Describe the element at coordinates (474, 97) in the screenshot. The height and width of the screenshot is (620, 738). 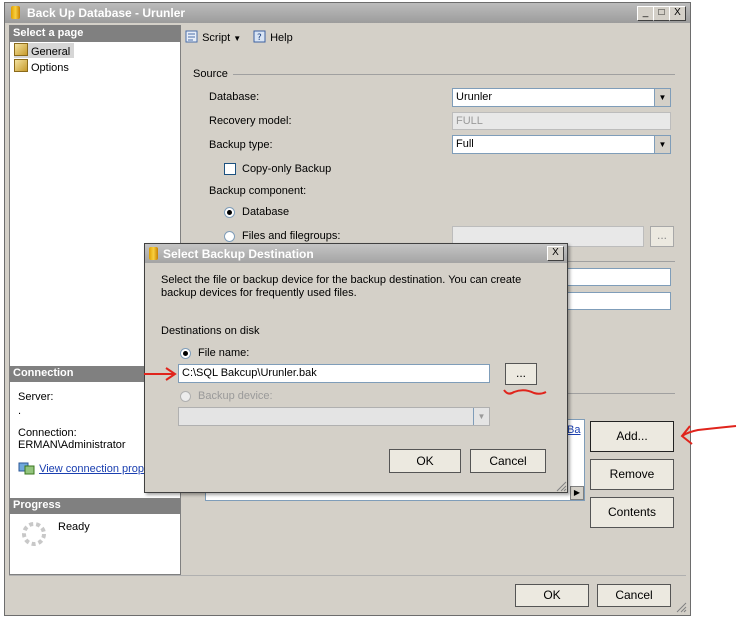
I see `database-value: Urunler` at that location.